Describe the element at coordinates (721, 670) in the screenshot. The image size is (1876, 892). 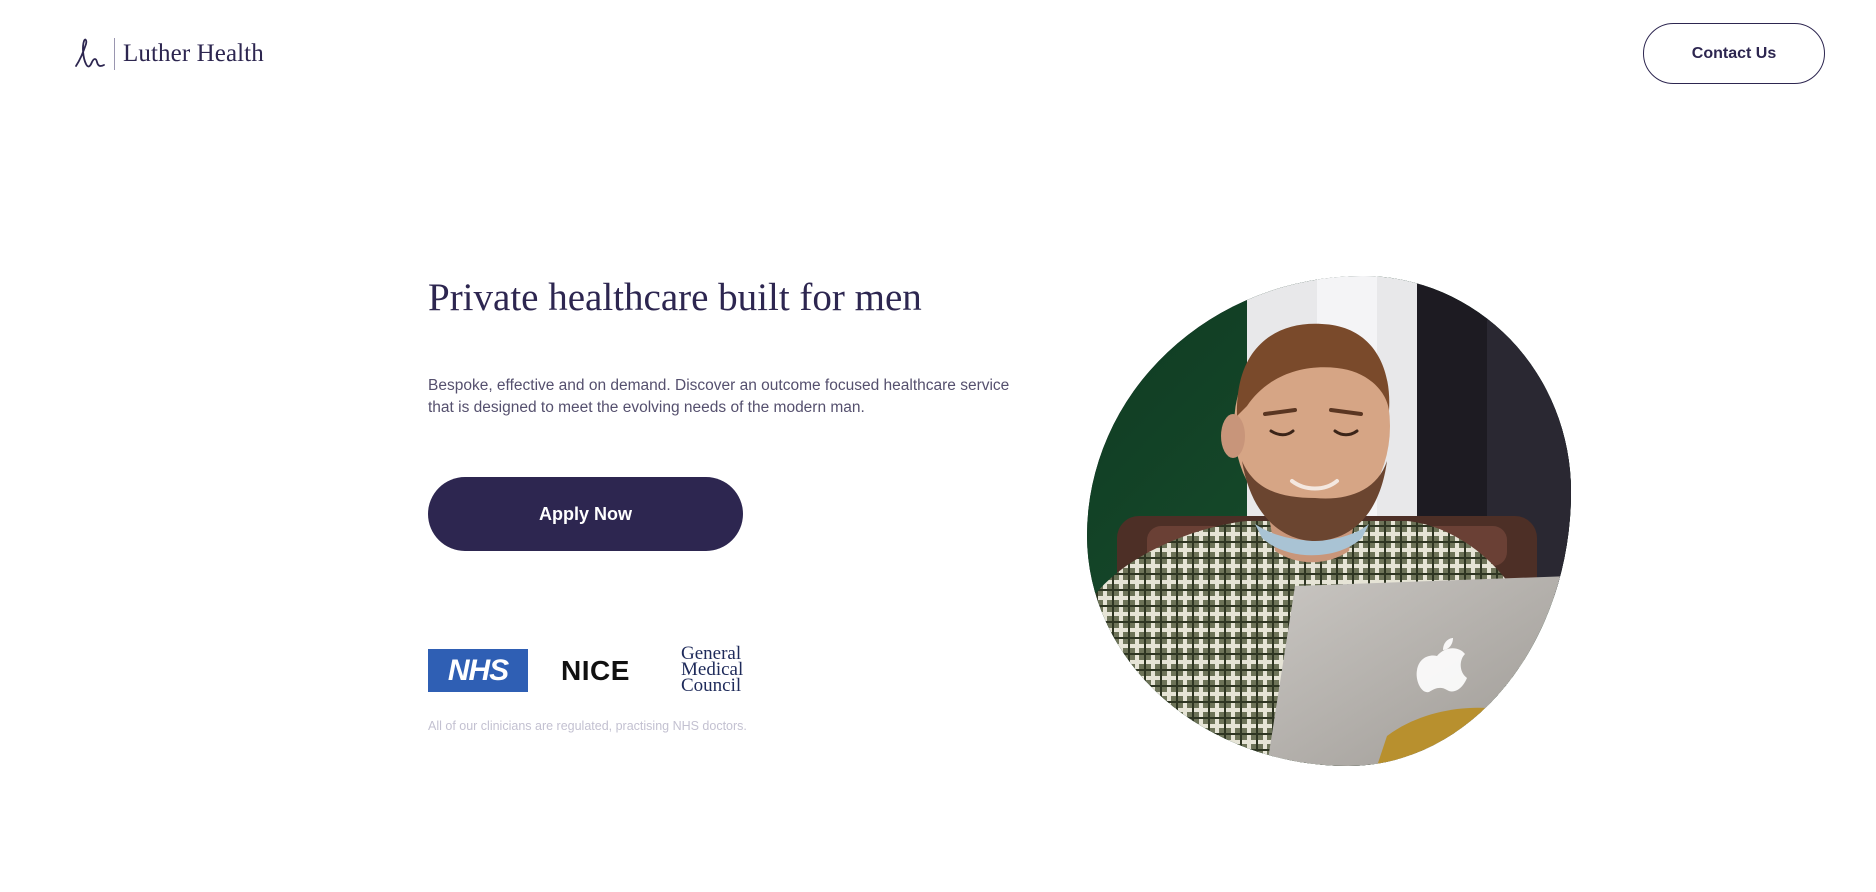
I see `gmc-logo: General Medical Council` at that location.